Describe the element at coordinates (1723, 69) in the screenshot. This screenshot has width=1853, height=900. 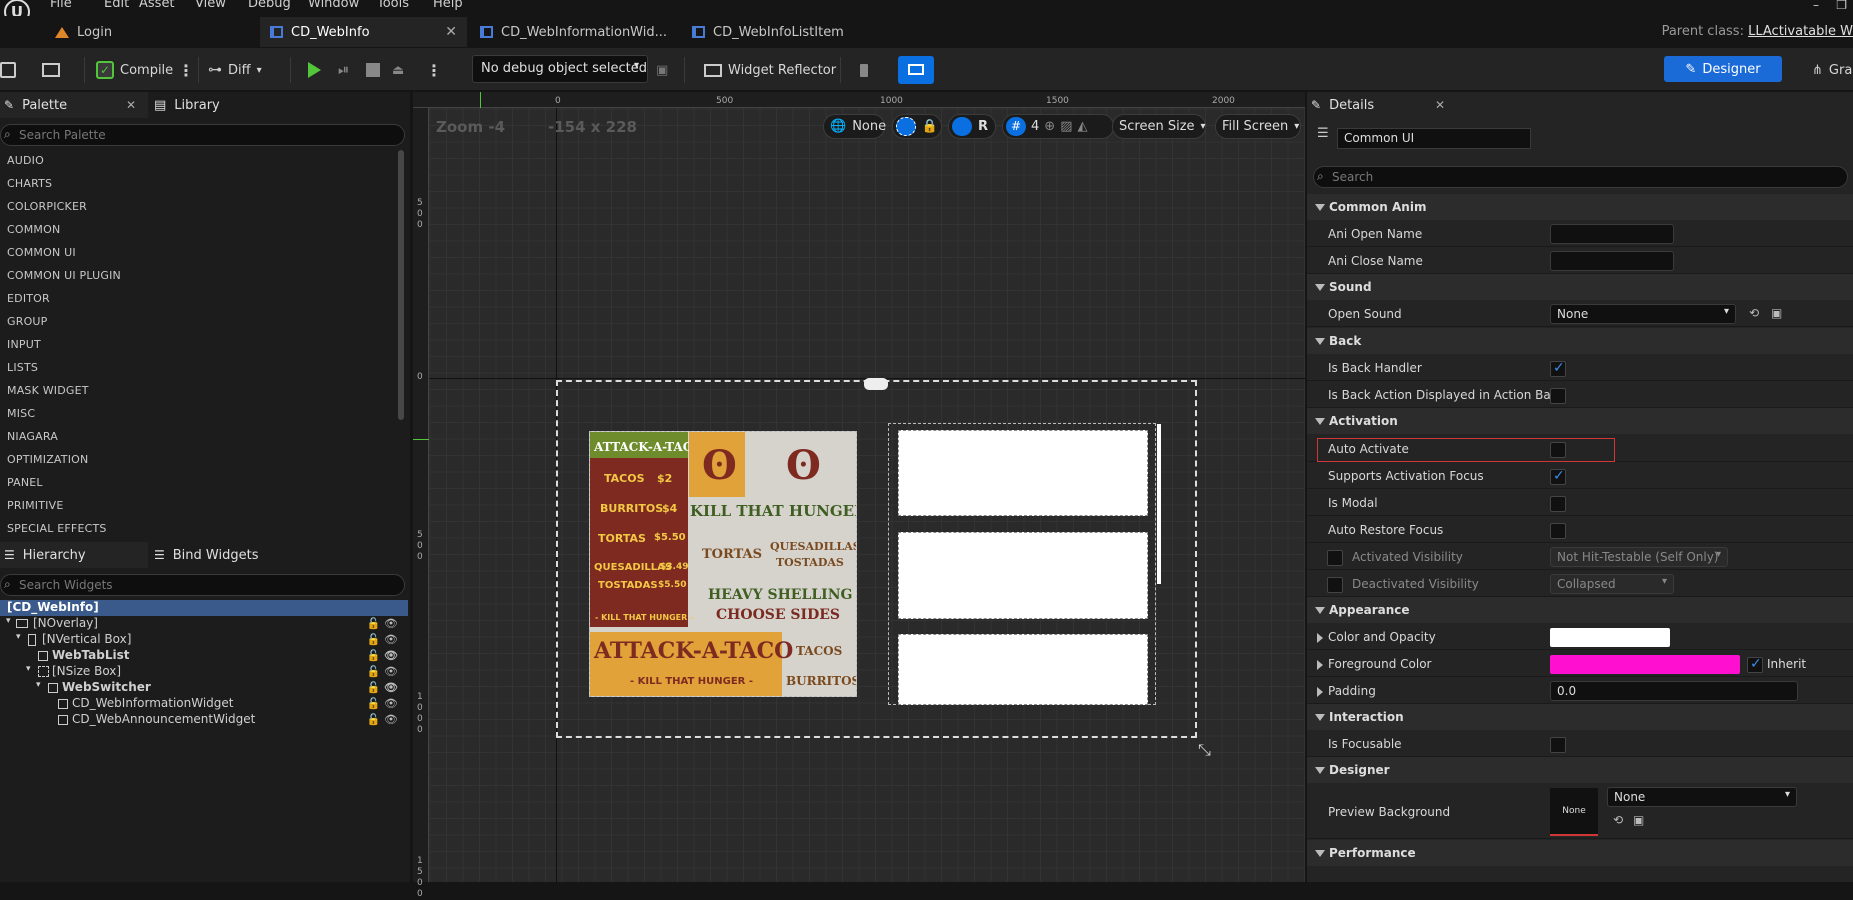
I see `designer-mode-button: ✎ Designer` at that location.